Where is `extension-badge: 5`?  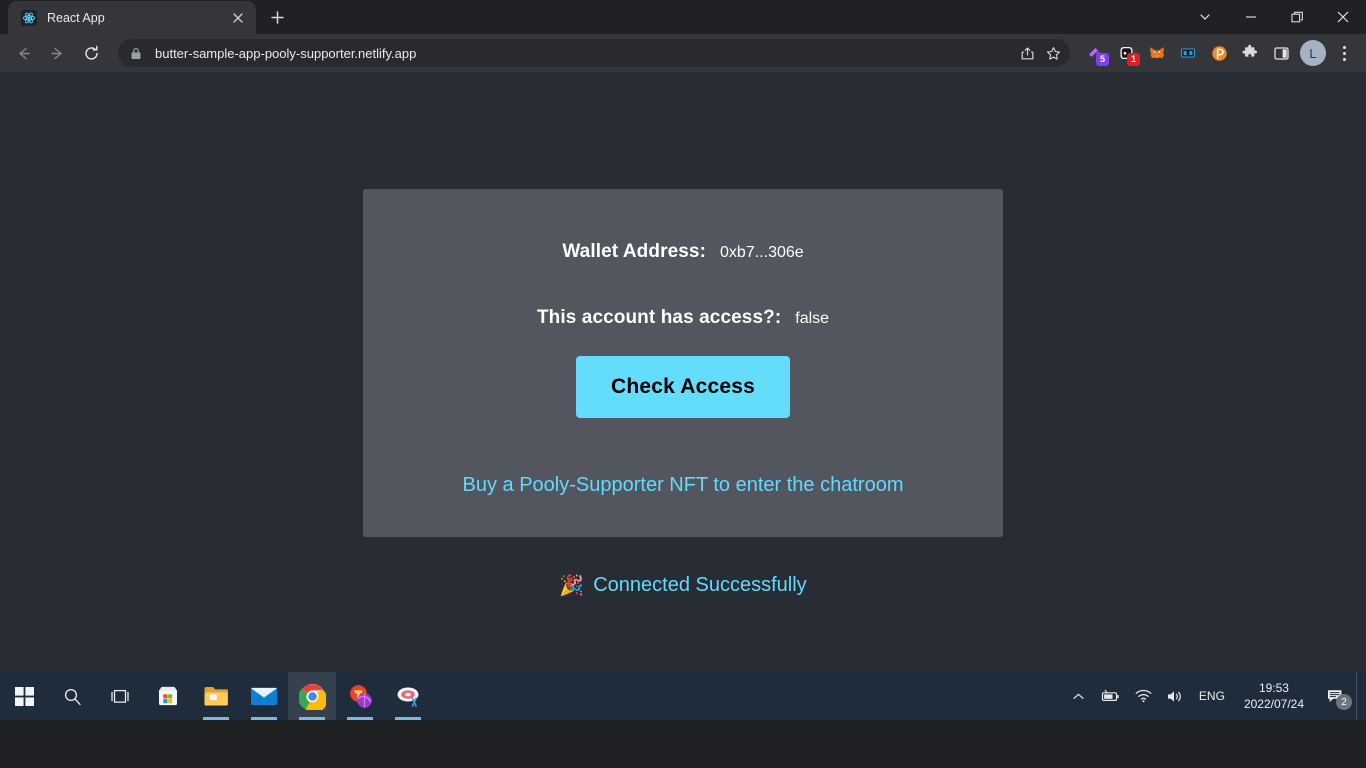
extension-badge: 5 is located at coordinates (1102, 59).